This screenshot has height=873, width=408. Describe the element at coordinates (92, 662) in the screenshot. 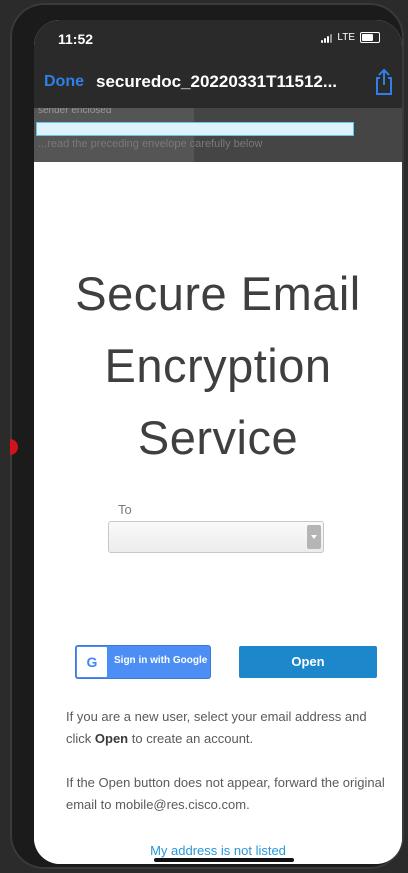

I see `google-icon: G` at that location.